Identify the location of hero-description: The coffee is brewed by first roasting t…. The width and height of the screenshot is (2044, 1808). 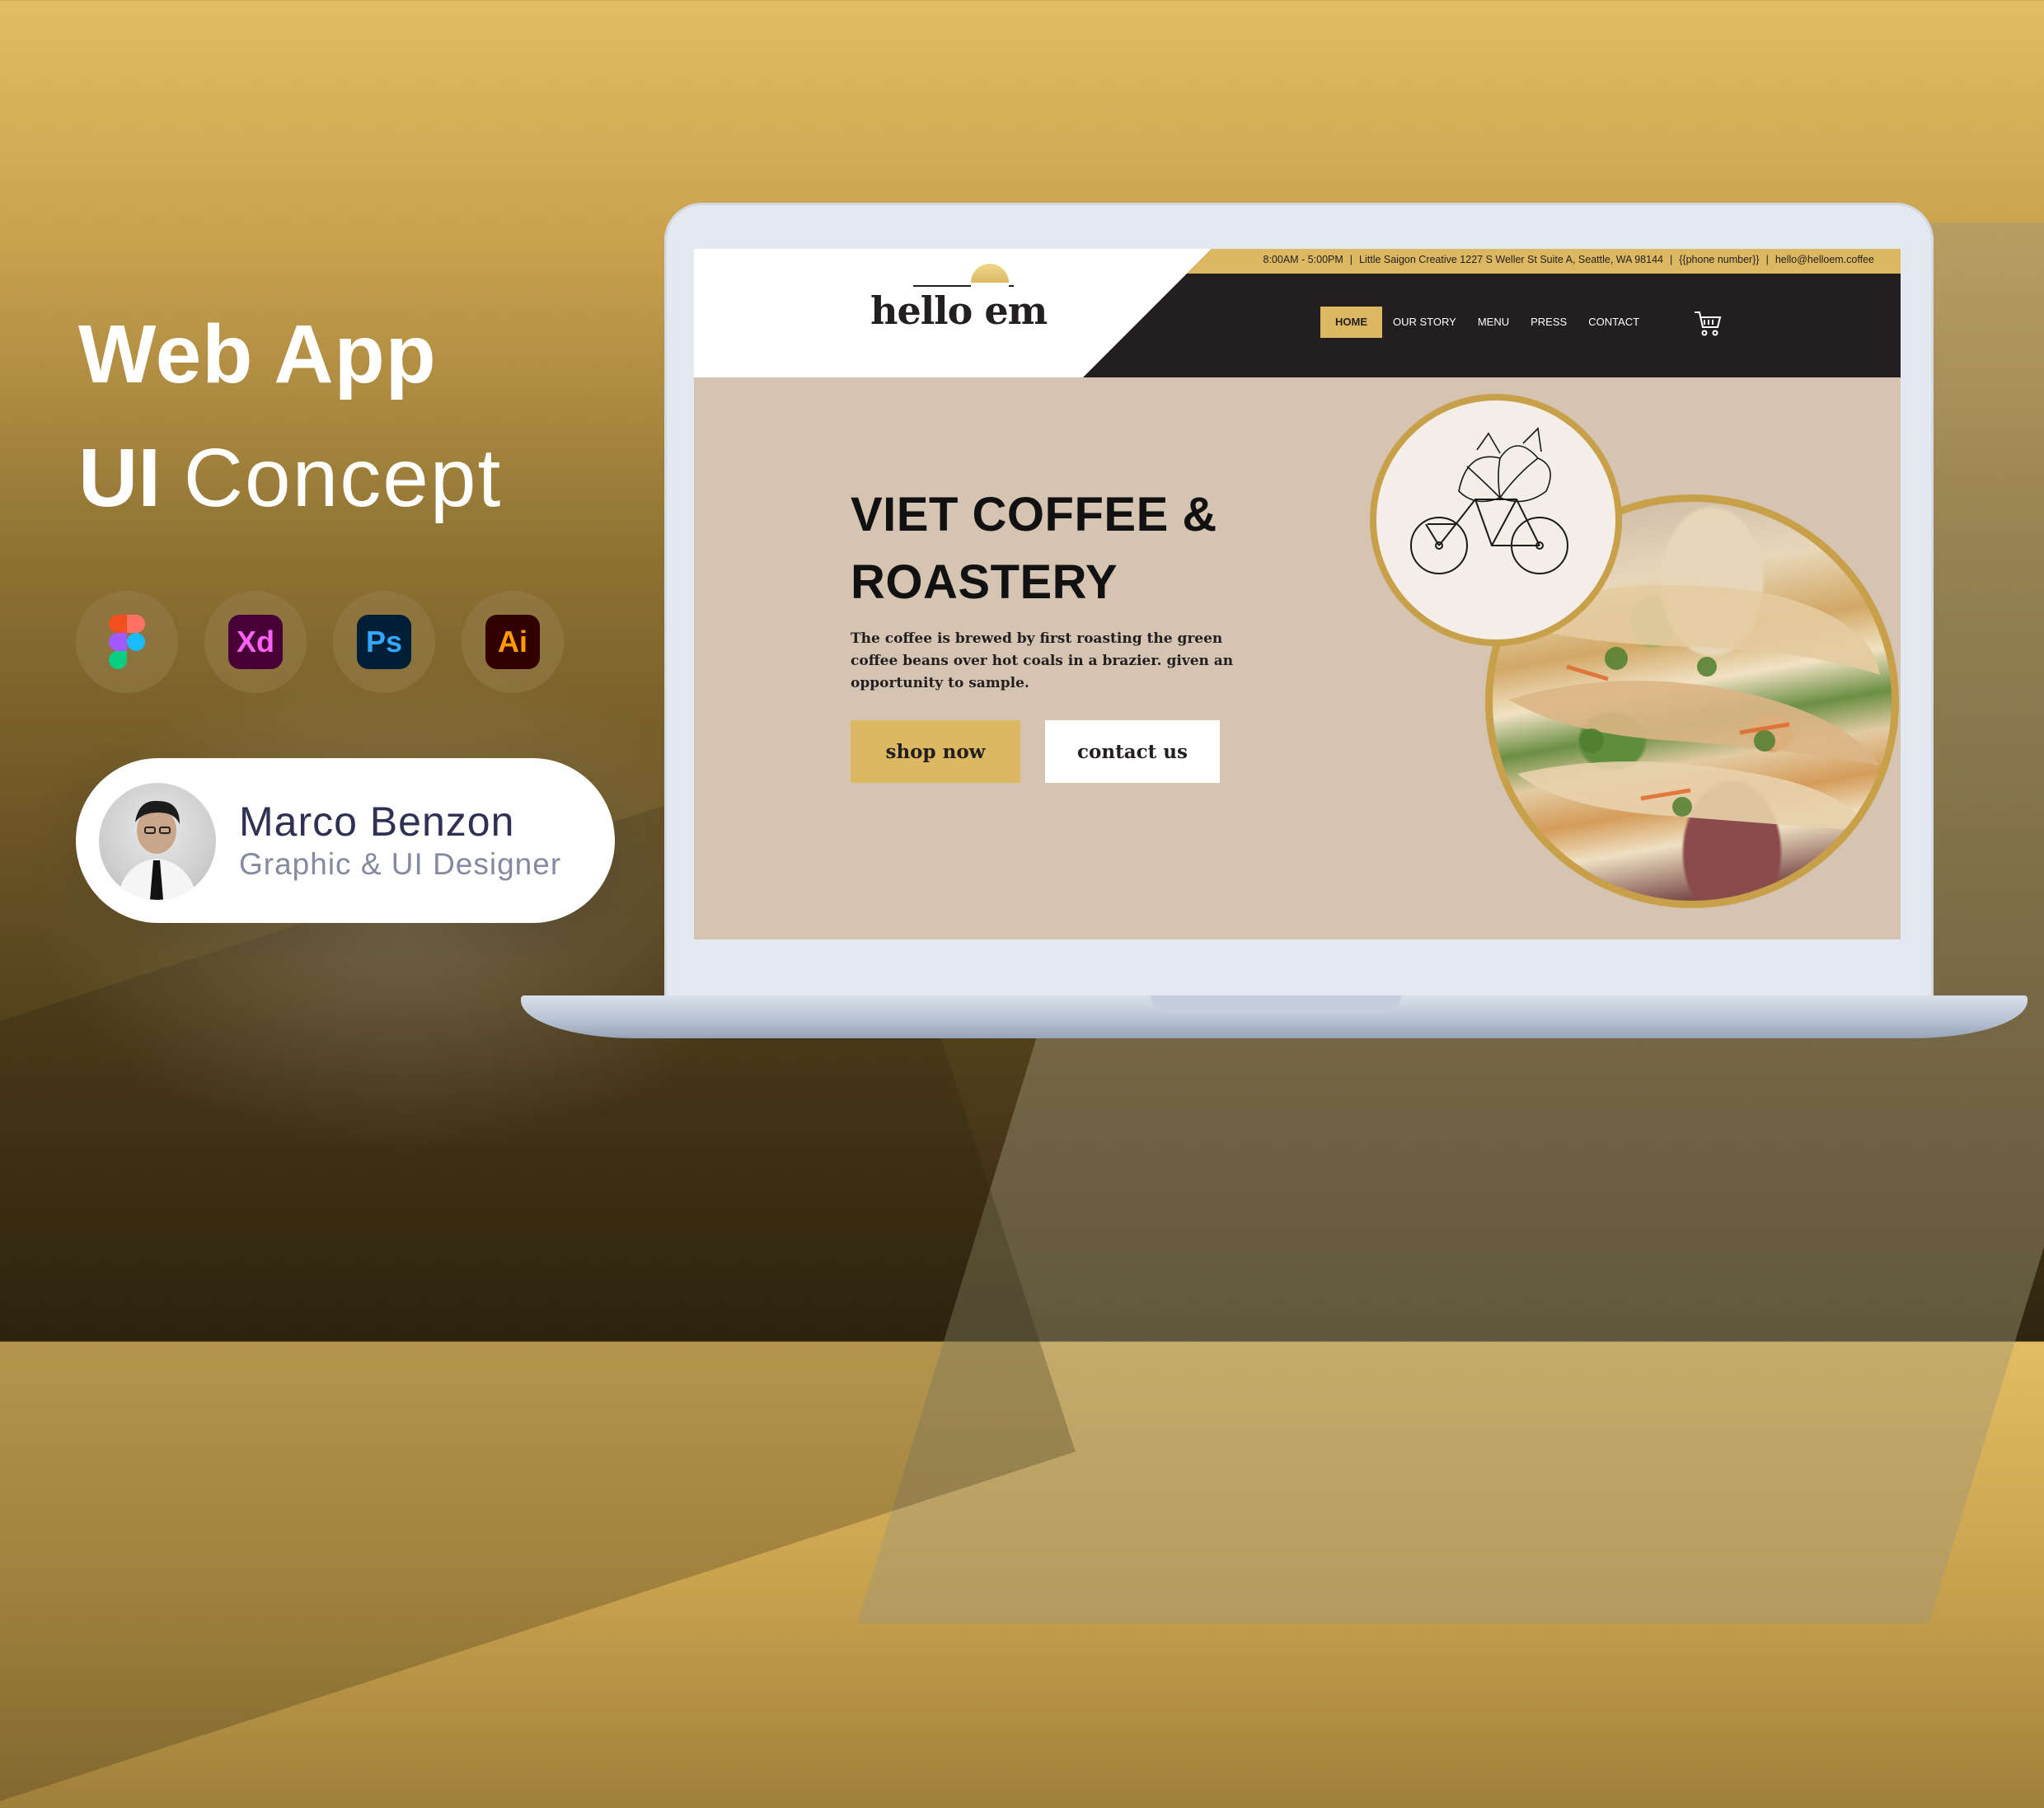
(1042, 660).